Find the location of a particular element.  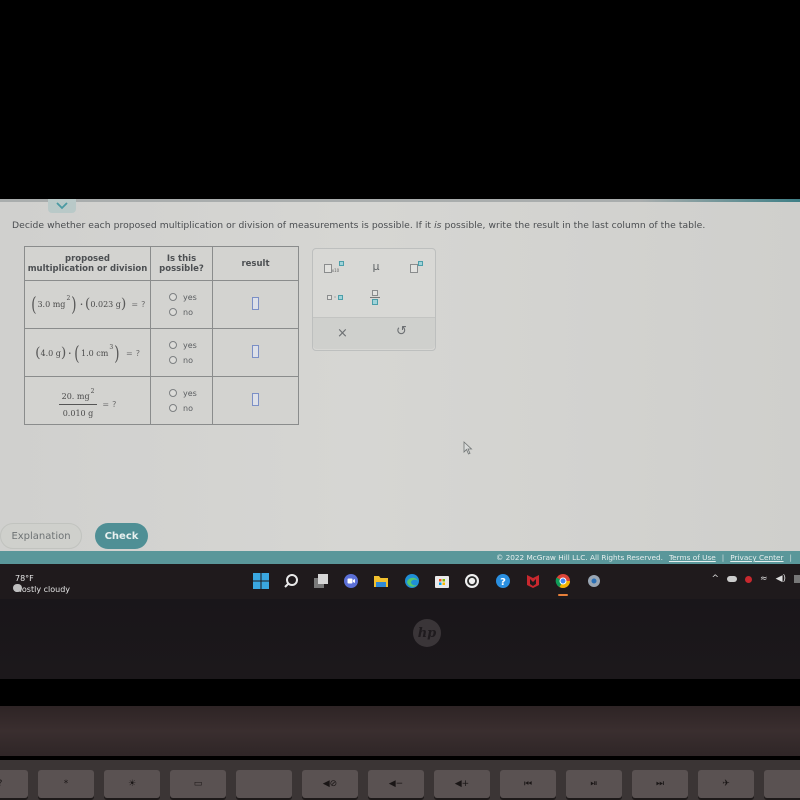

onedrive-icon is located at coordinates (732, 579).